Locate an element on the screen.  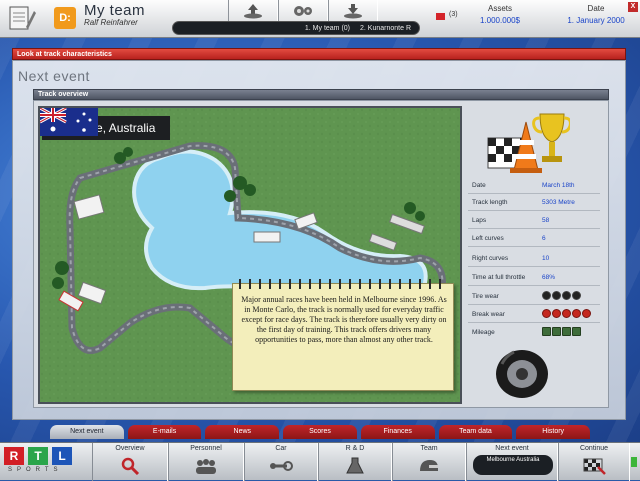
tab-finances: Finances is located at coordinates (397, 432).